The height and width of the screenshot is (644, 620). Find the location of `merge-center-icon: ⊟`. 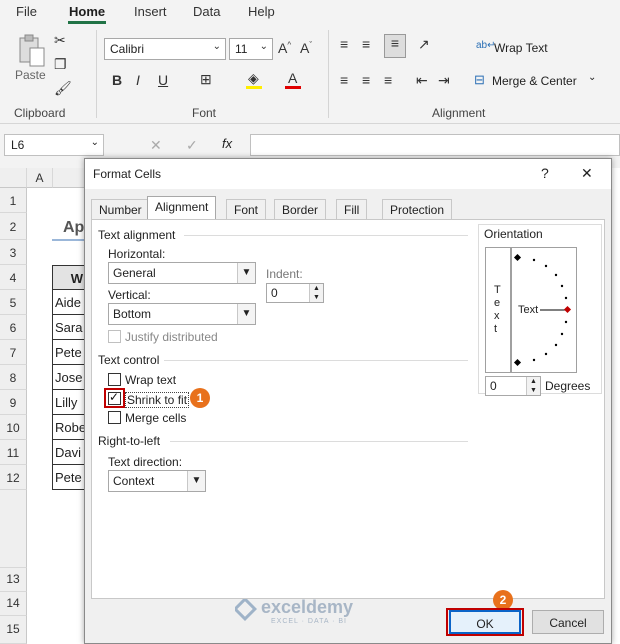

merge-center-icon: ⊟ is located at coordinates (479, 80).